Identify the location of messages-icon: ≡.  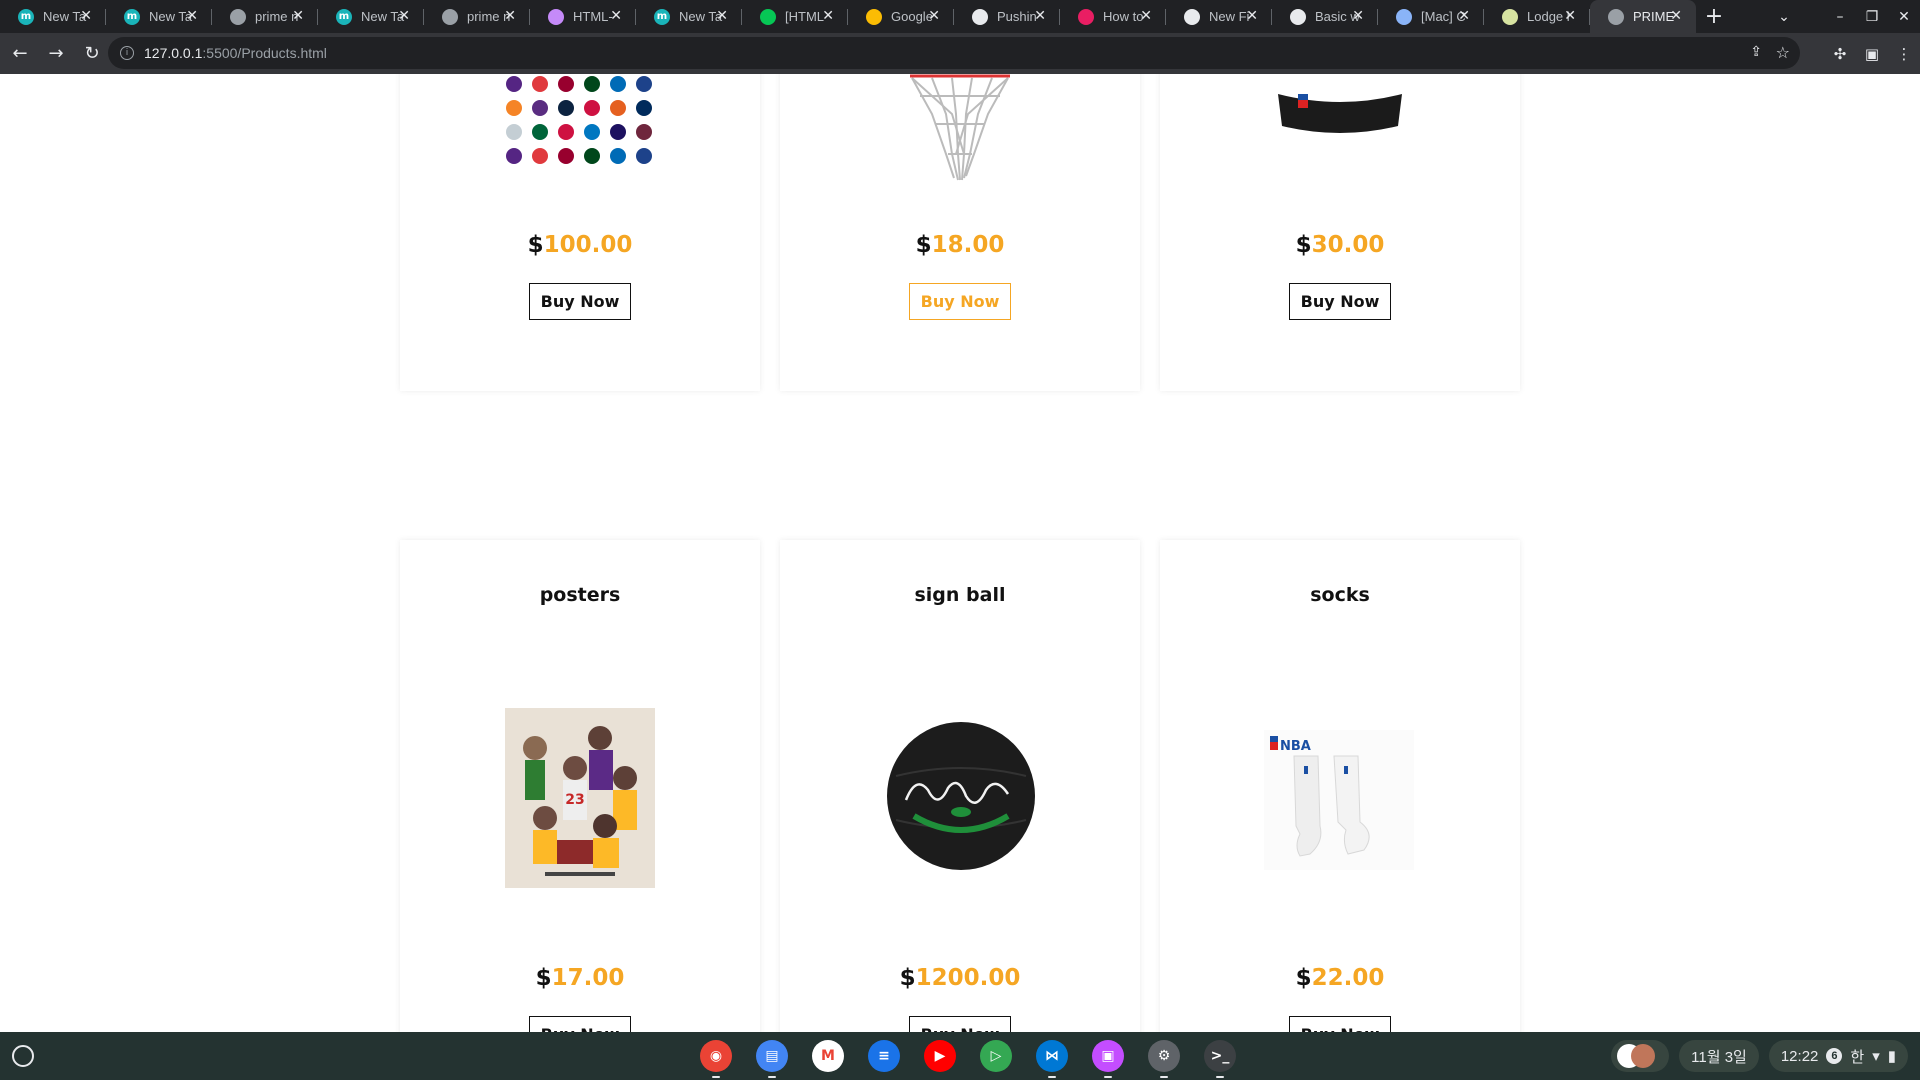
(884, 1056).